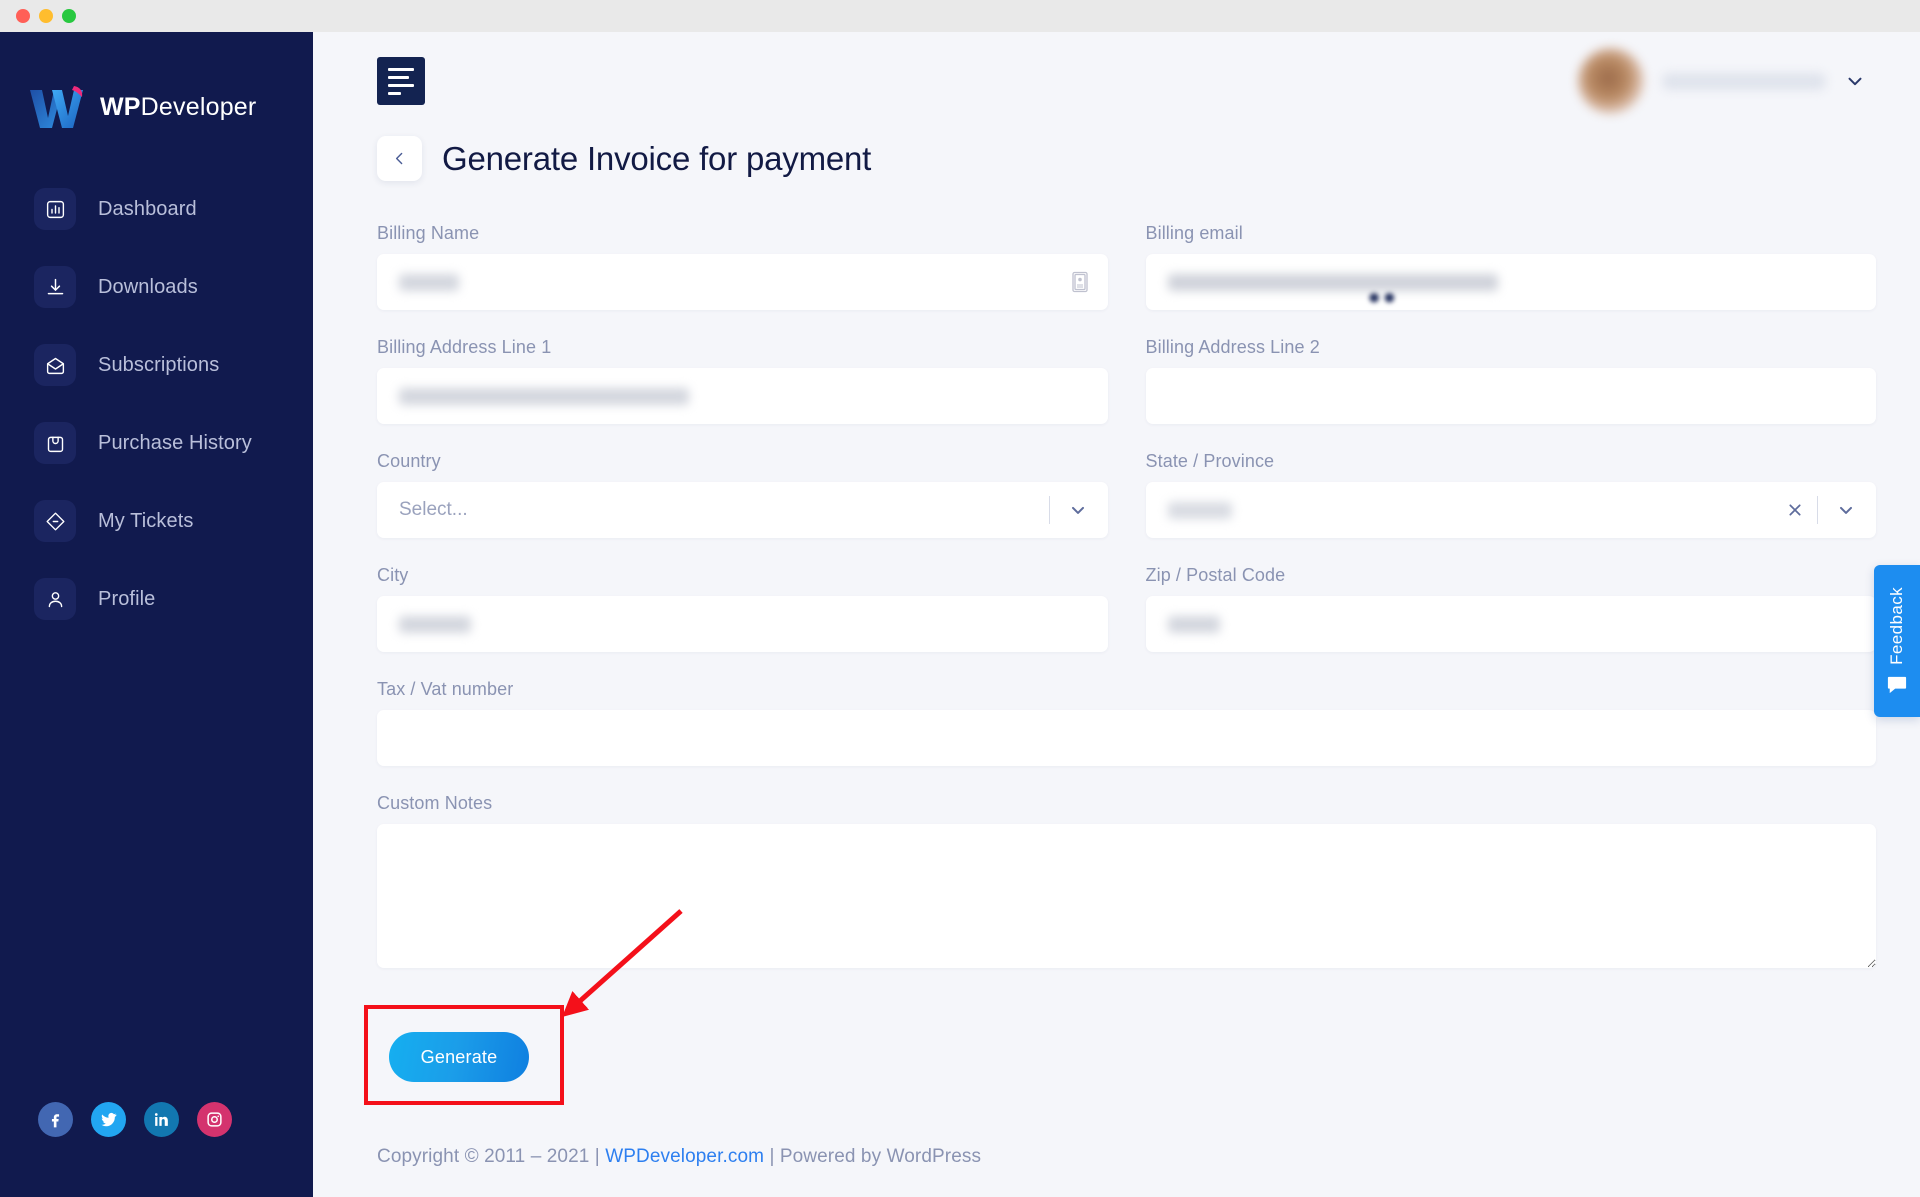  Describe the element at coordinates (55, 599) in the screenshot. I see `user-icon` at that location.